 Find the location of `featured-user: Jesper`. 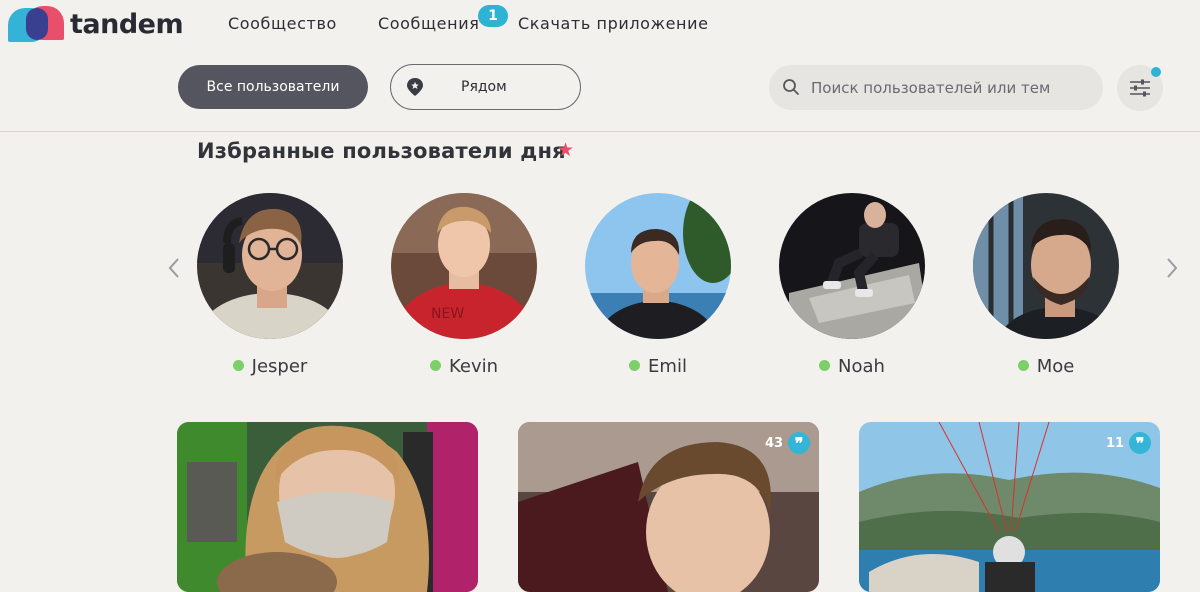

featured-user: Jesper is located at coordinates (270, 285).